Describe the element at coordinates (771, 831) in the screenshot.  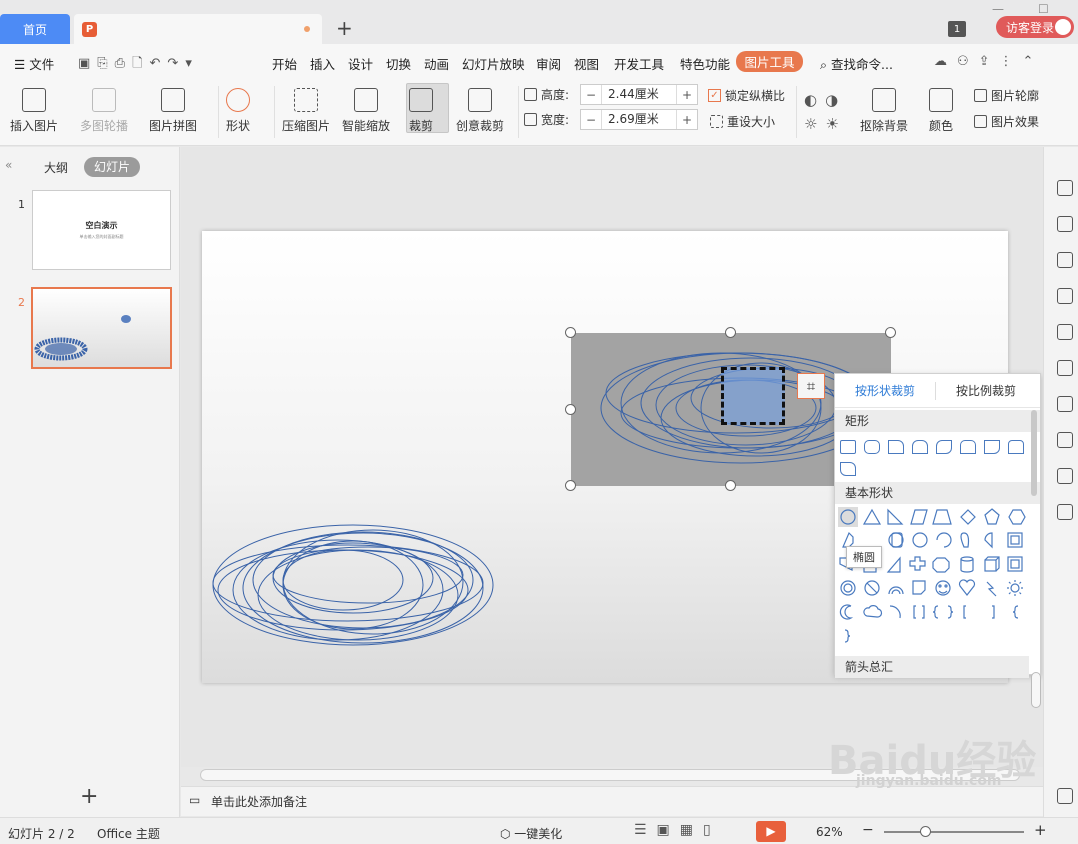
I see `play-slideshow-button: ▶` at that location.